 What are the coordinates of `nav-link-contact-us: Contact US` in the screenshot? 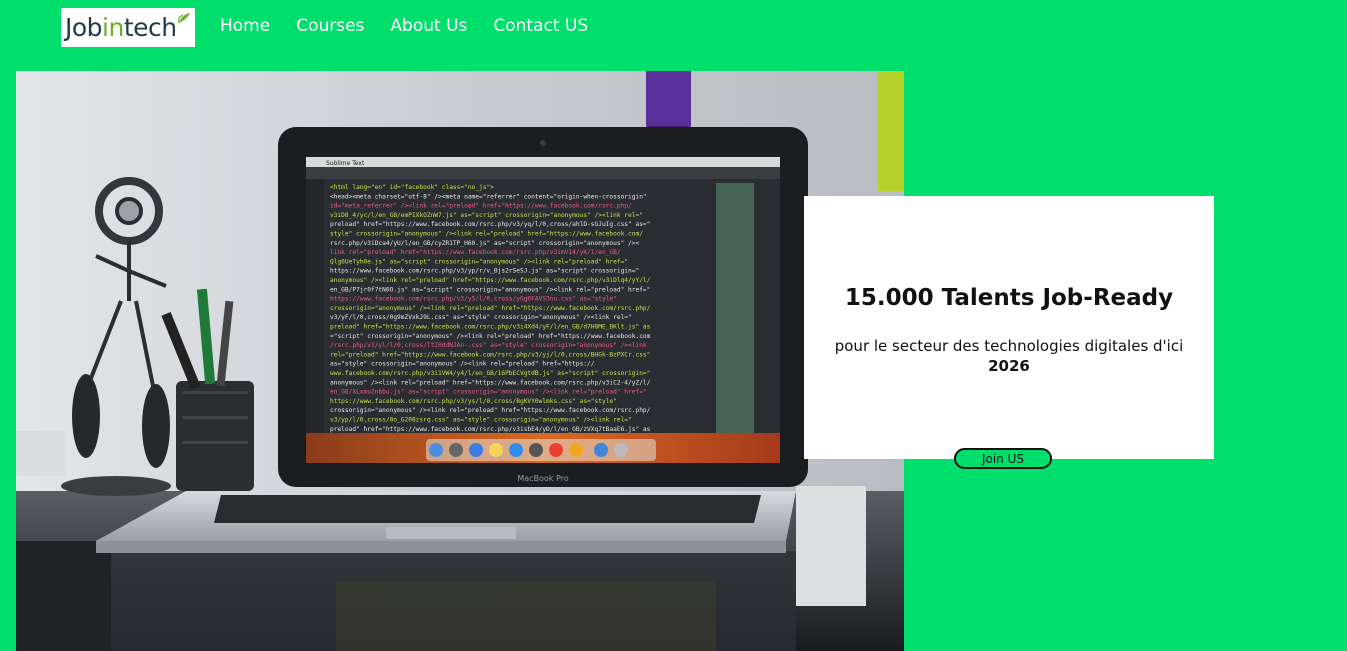 It's located at (540, 26).